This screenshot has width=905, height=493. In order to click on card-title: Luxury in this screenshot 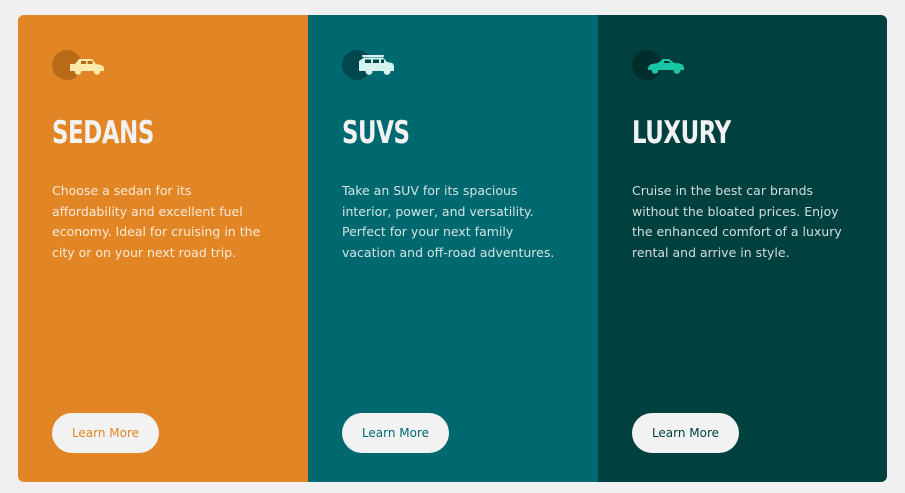, I will do `click(681, 133)`.